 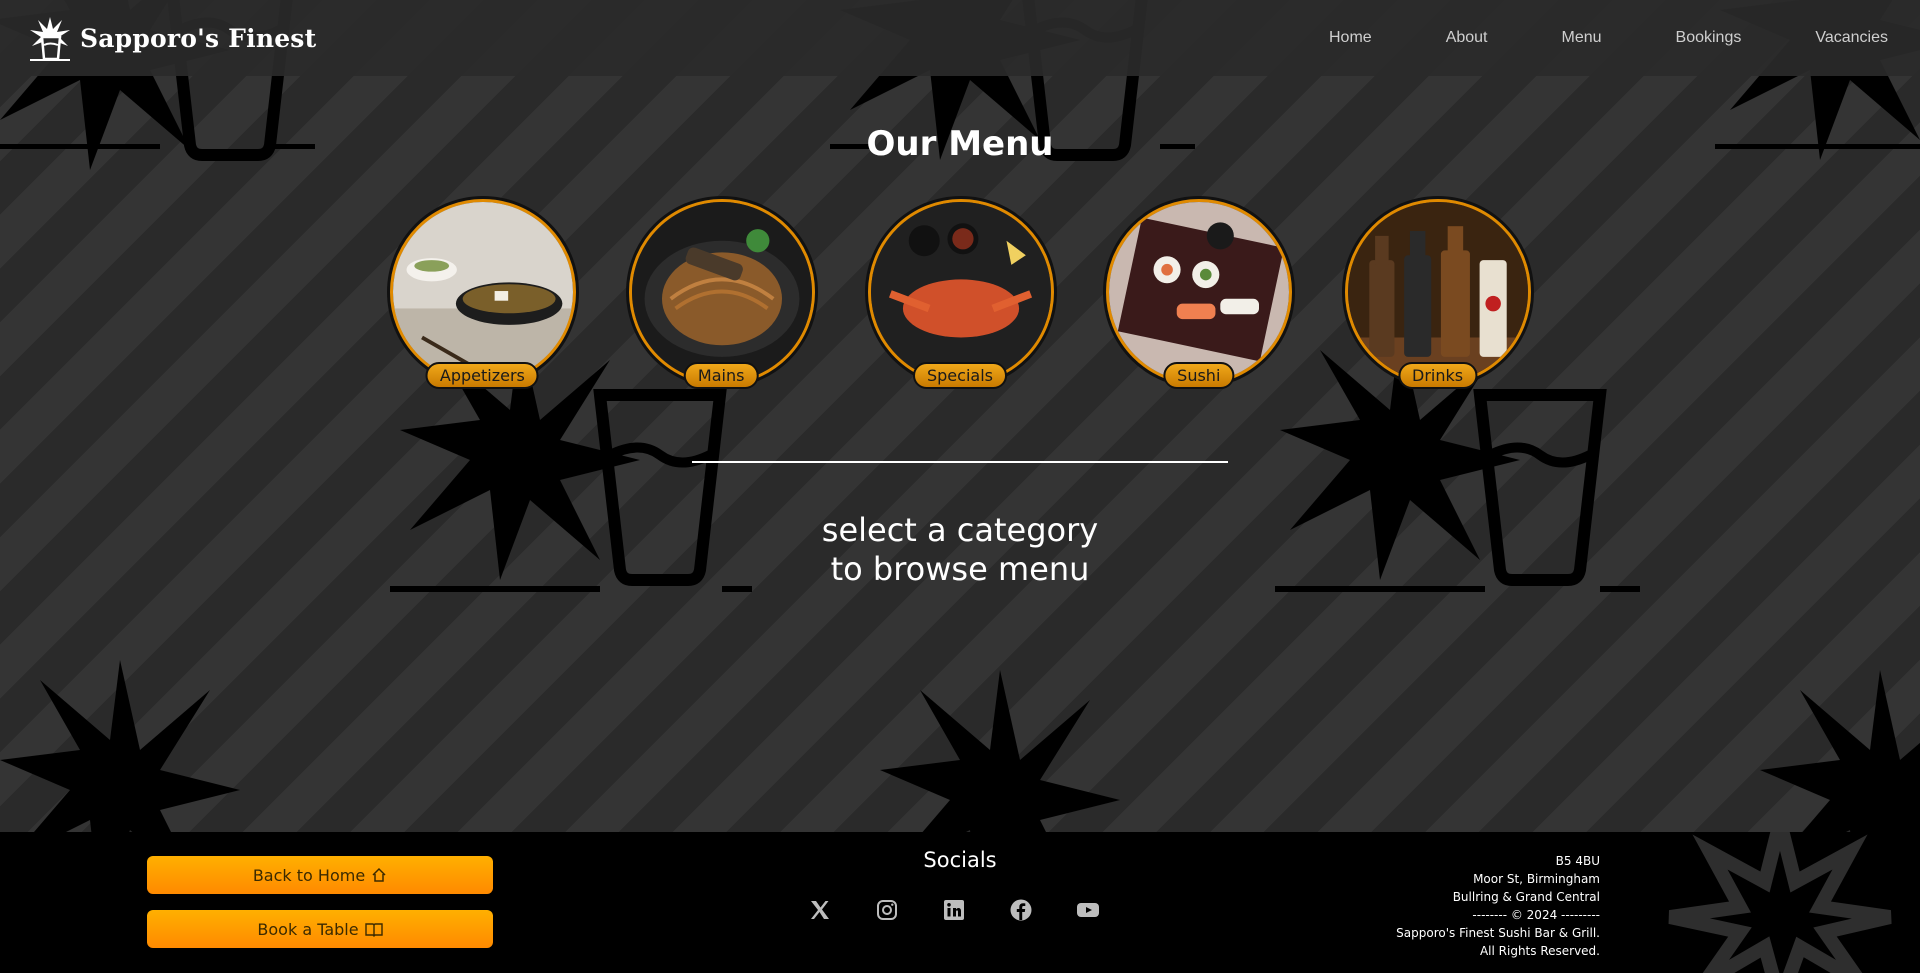 I want to click on category-drinks: Drinks, so click(x=1438, y=299).